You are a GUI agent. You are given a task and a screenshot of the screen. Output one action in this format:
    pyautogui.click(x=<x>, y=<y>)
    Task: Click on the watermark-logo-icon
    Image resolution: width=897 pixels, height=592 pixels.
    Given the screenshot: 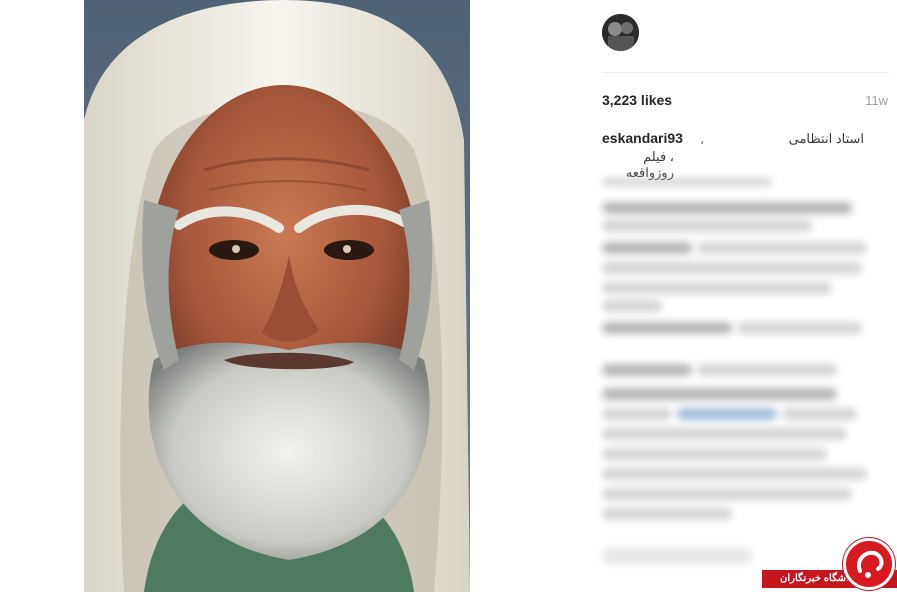 What is the action you would take?
    pyautogui.click(x=870, y=564)
    